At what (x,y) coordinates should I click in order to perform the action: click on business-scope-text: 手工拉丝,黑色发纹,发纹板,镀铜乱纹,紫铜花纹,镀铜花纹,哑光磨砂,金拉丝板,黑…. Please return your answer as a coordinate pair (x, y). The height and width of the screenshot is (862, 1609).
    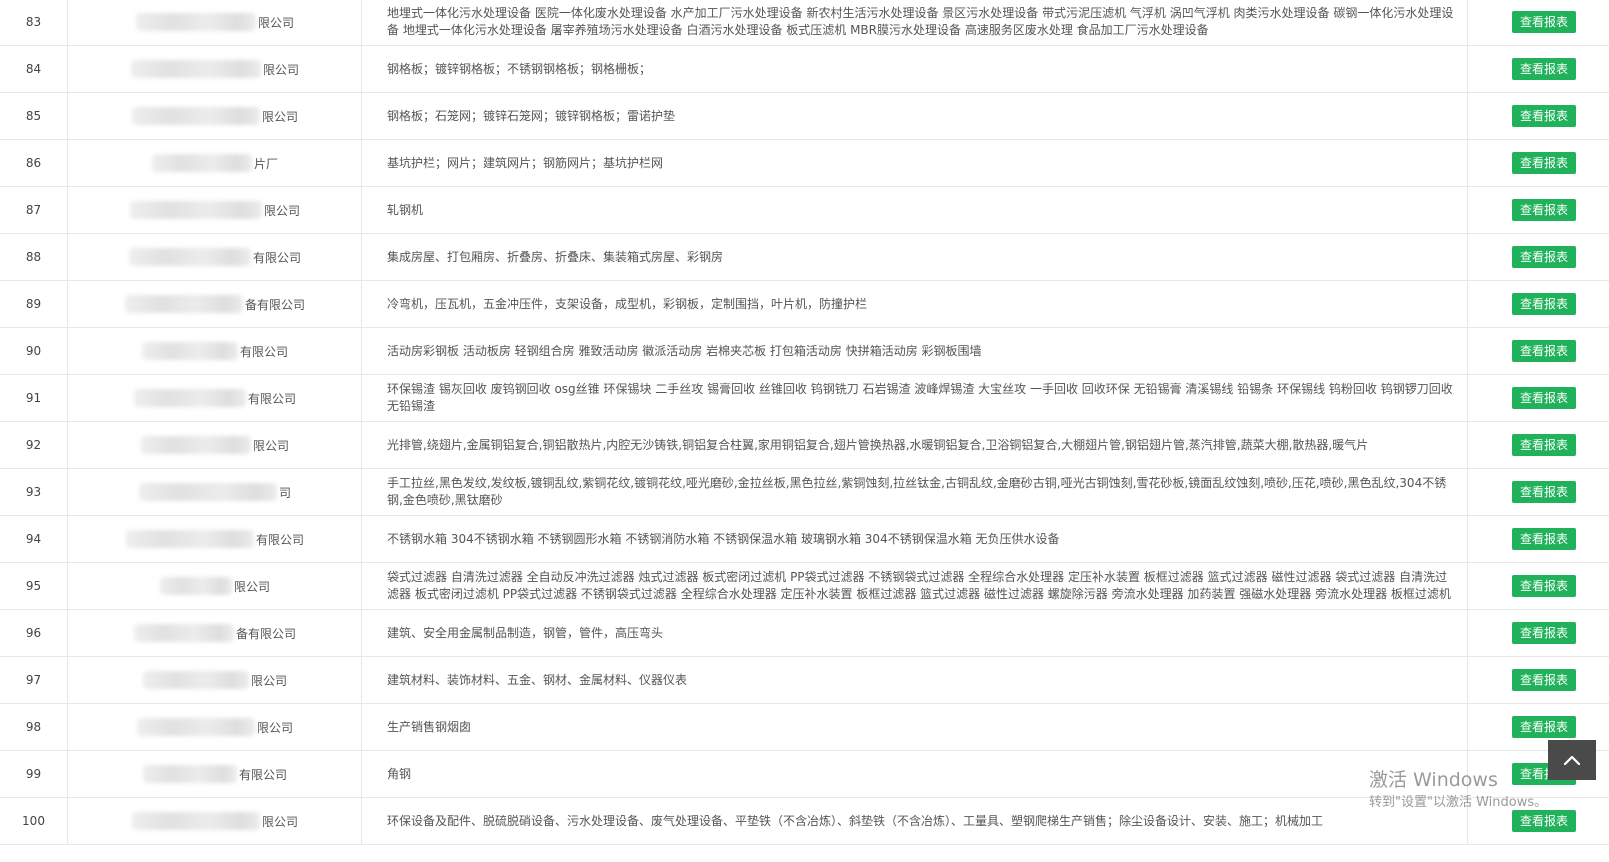
    Looking at the image, I should click on (917, 491).